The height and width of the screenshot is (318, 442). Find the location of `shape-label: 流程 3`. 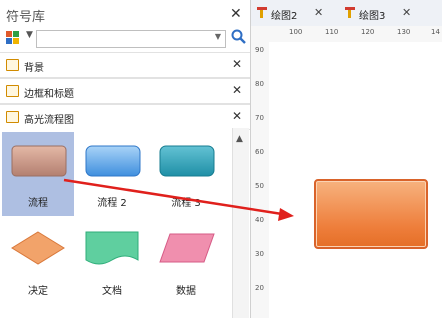

shape-label: 流程 3 is located at coordinates (186, 203).